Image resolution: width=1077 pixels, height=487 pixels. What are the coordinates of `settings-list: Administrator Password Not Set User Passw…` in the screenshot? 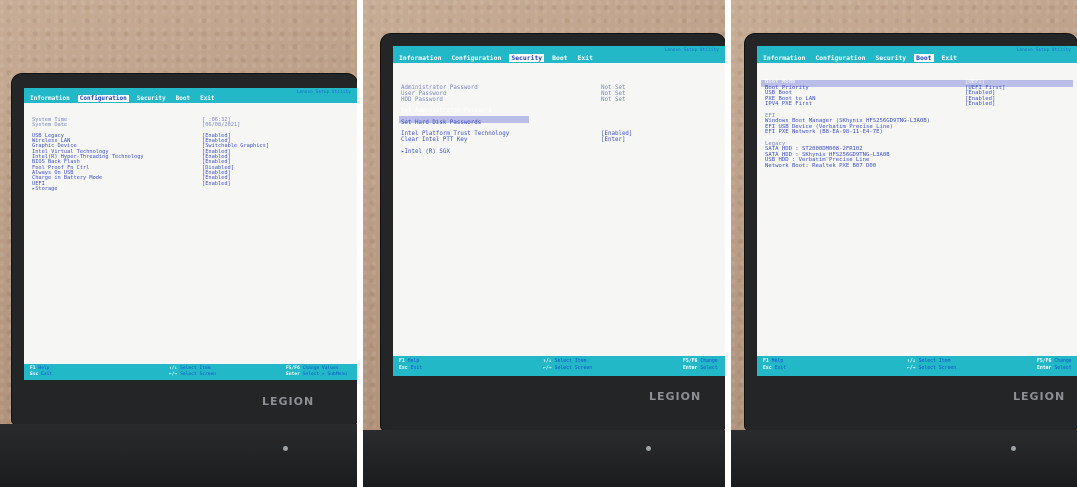 It's located at (551, 120).